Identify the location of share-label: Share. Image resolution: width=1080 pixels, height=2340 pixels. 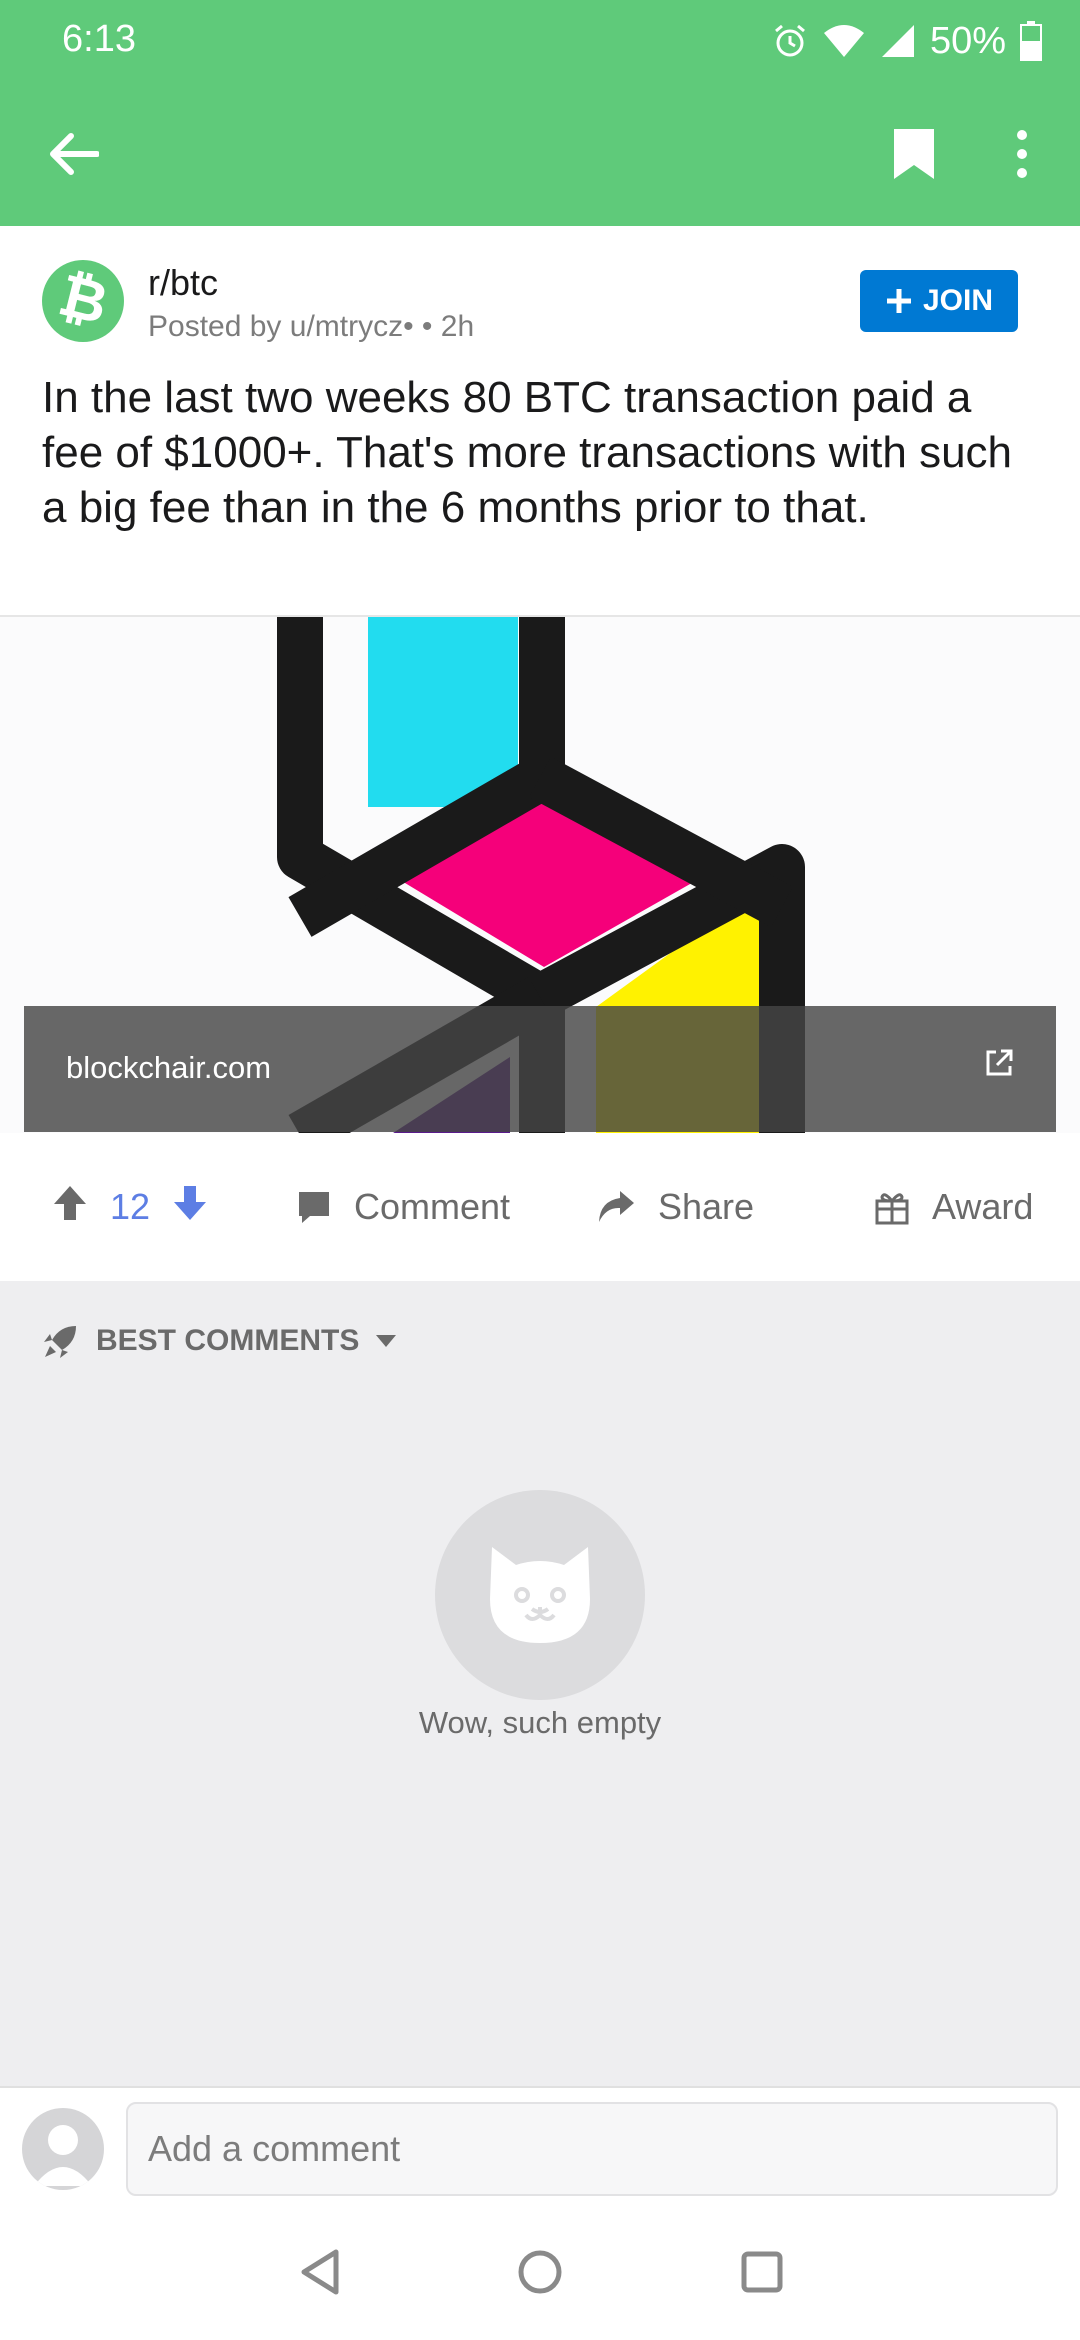
(706, 1206).